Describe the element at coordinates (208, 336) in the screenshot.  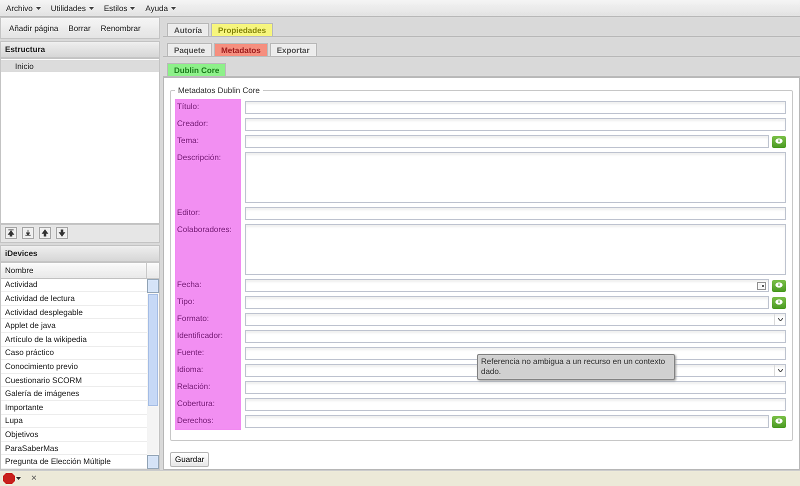
I see `field-label: Identificador:` at that location.